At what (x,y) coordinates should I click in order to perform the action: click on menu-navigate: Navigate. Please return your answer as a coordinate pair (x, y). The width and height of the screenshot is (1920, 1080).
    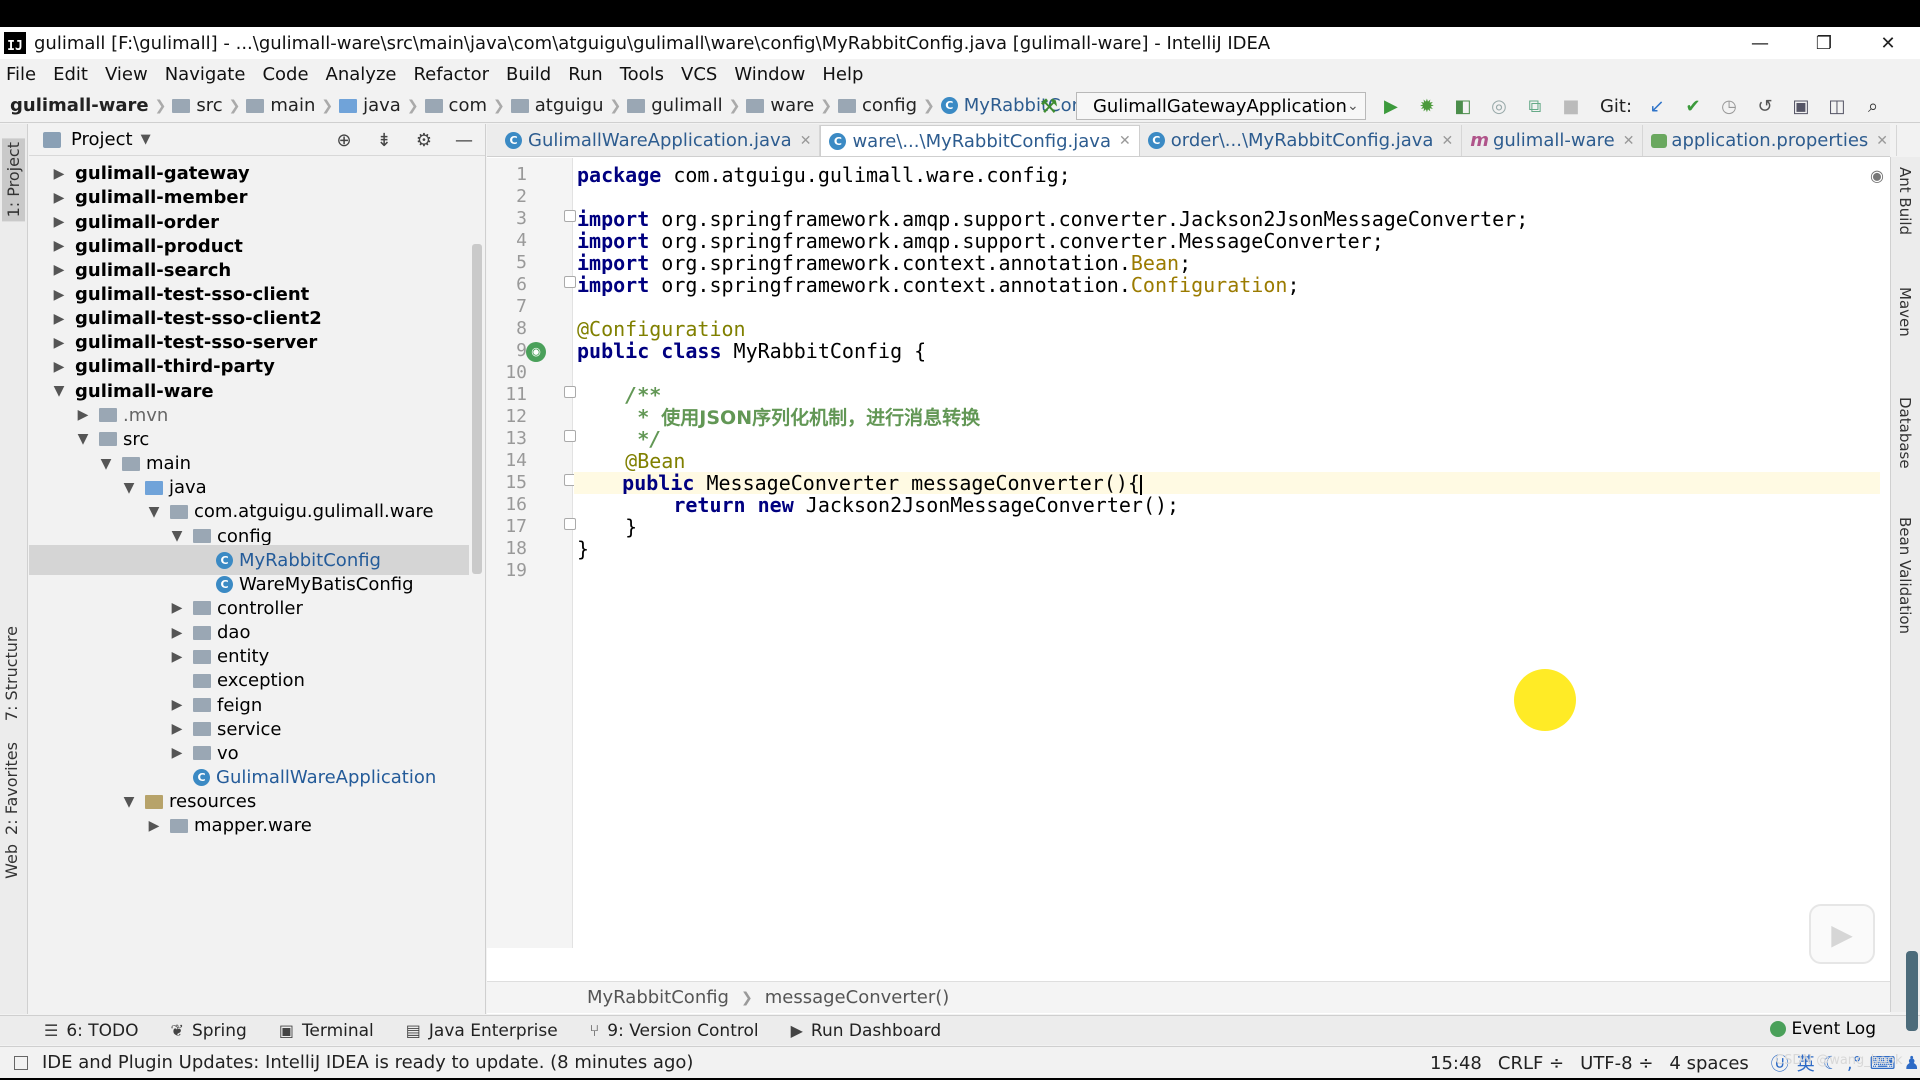
    Looking at the image, I should click on (205, 74).